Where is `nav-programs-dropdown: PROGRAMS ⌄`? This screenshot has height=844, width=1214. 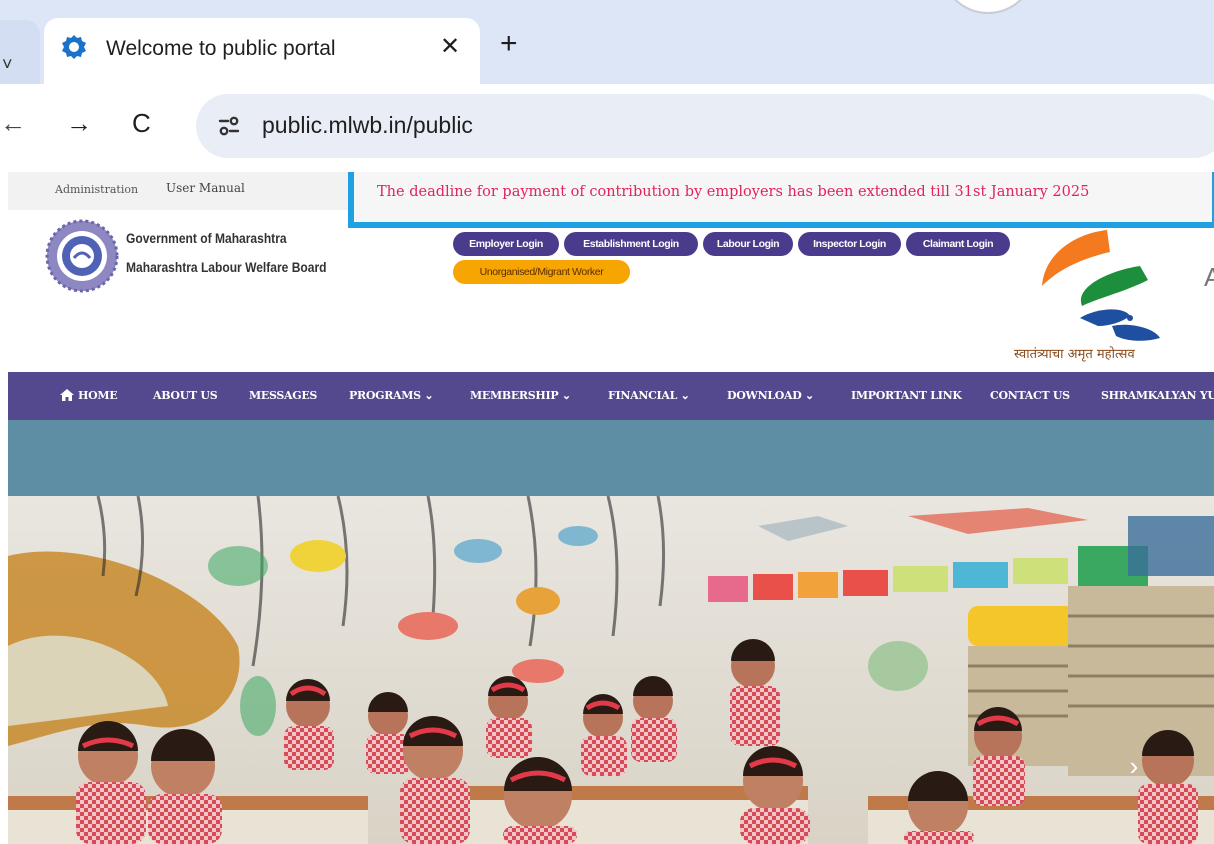 nav-programs-dropdown: PROGRAMS ⌄ is located at coordinates (391, 395).